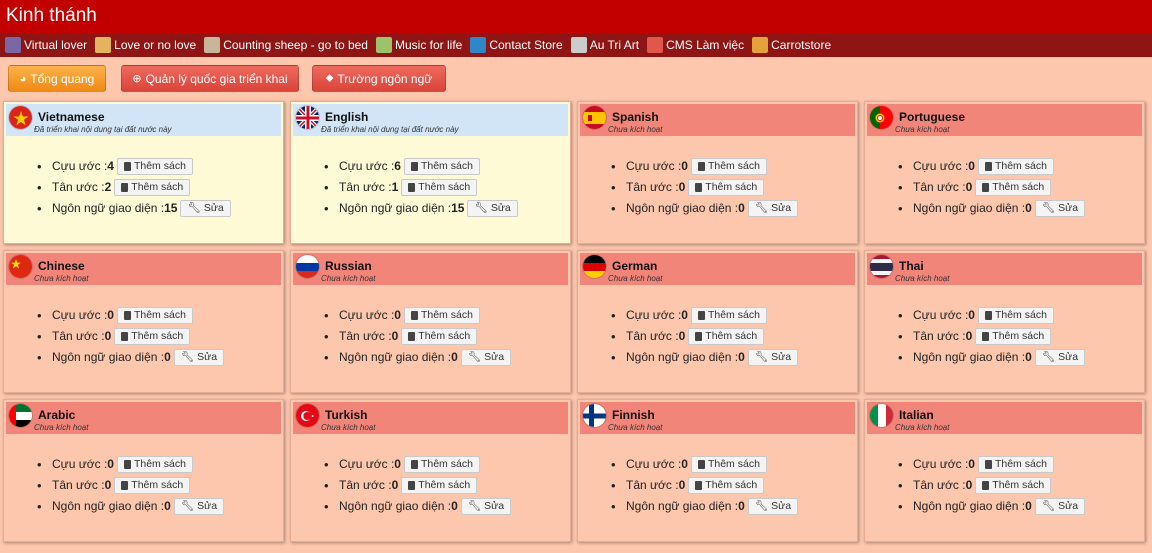  Describe the element at coordinates (633, 415) in the screenshot. I see `language-name: Finnish` at that location.